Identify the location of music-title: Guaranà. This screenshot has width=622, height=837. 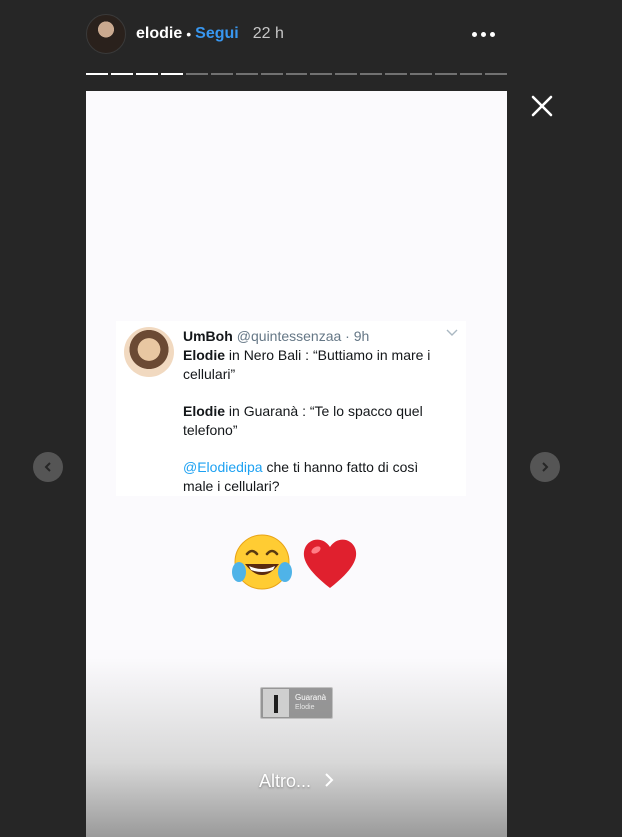
(311, 697).